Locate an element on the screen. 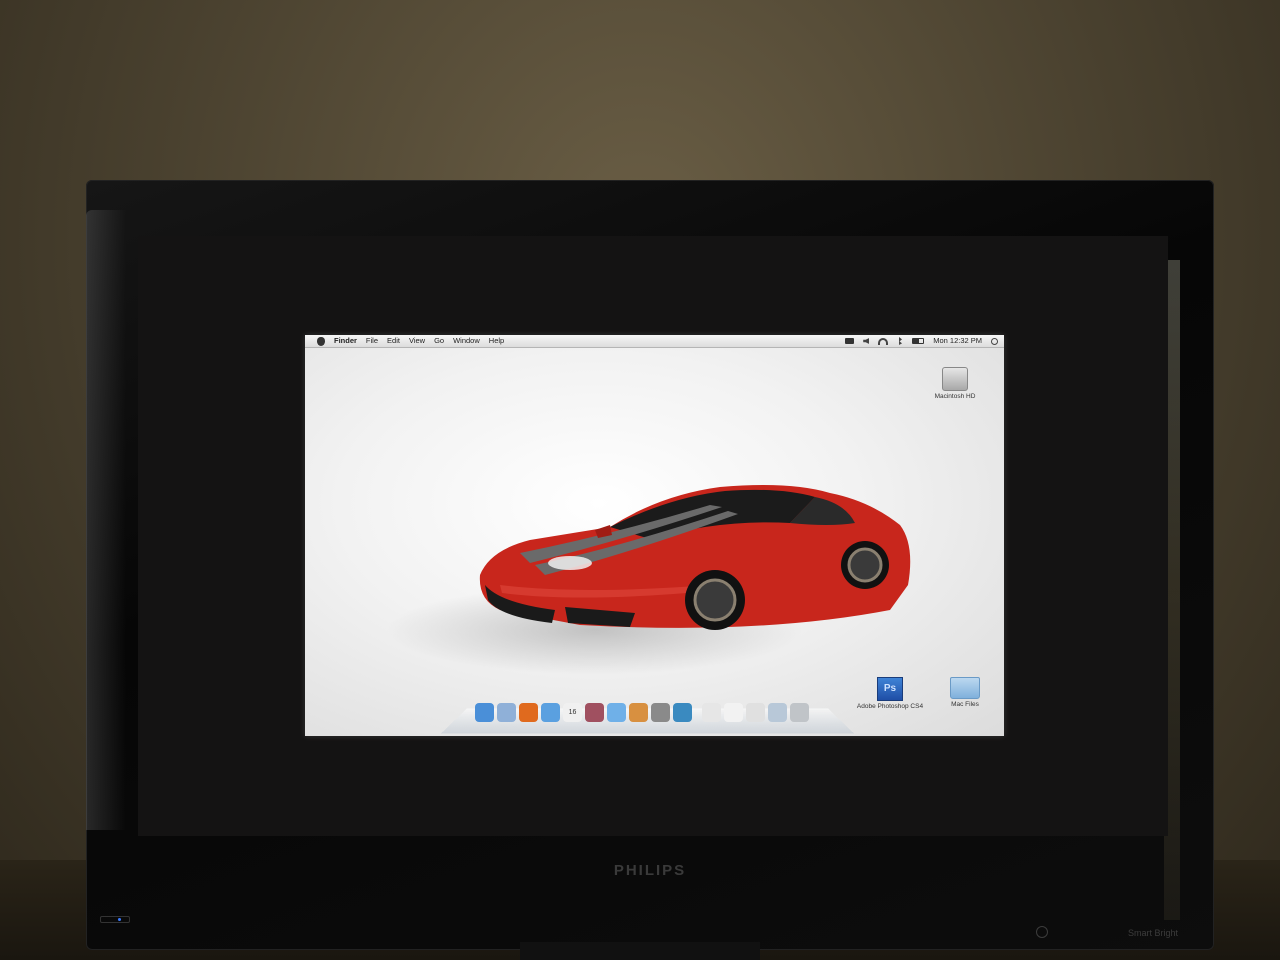 This screenshot has height=960, width=1280. desktop-icon-label: Adobe Photoshop CS4 is located at coordinates (890, 706).